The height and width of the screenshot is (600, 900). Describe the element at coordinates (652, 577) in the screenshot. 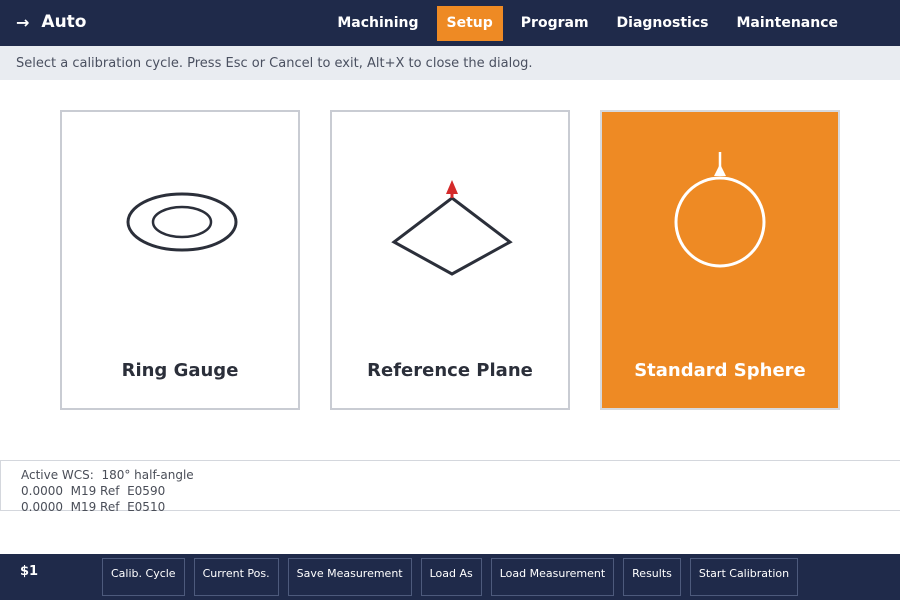

I see `results-button: Results` at that location.